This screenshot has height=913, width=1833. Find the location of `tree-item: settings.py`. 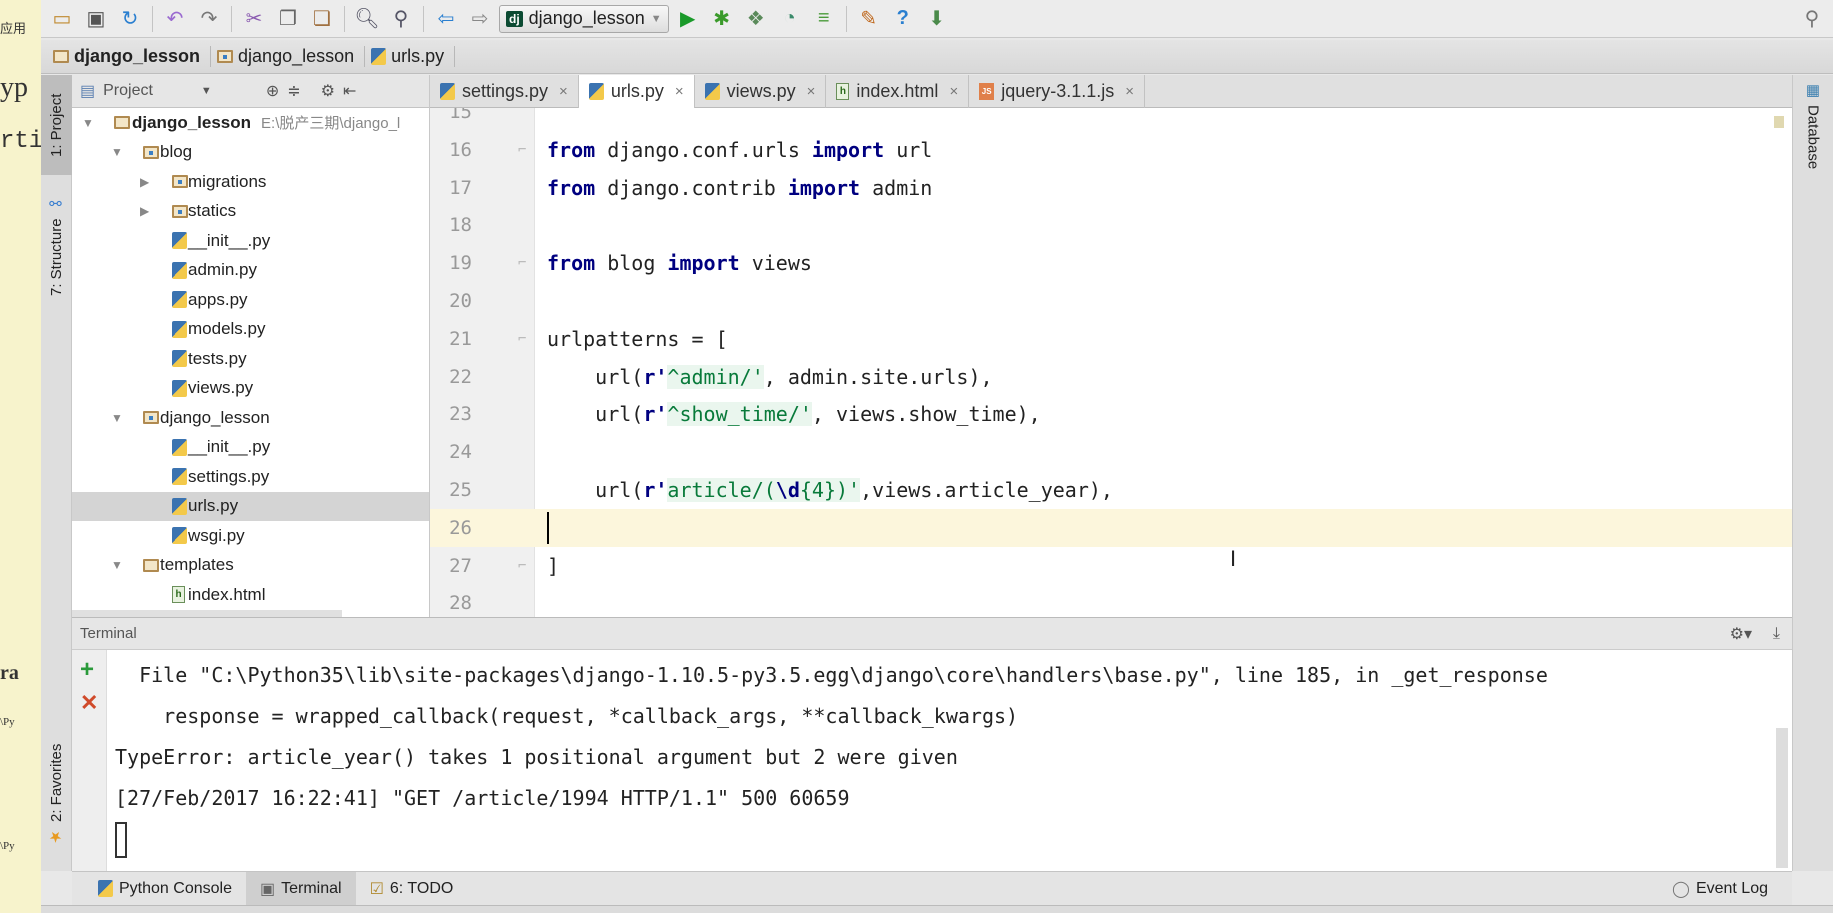

tree-item: settings.py is located at coordinates (250, 476).